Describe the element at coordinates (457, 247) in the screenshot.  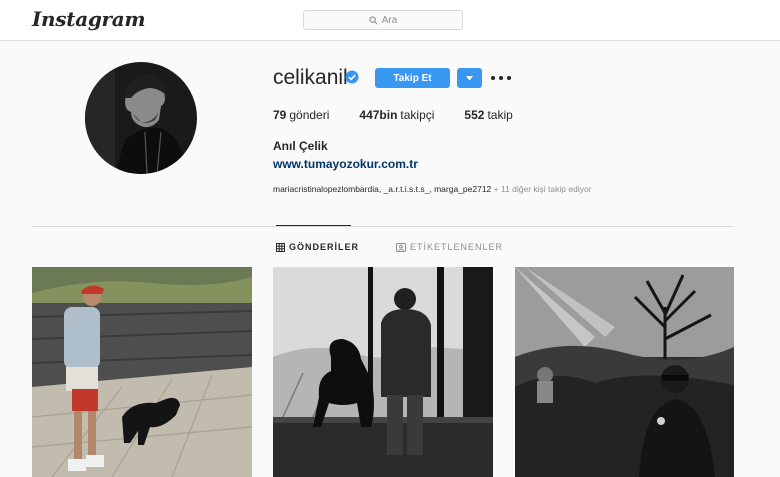
I see `tab-tagged-label: ETİKETLENENLER` at that location.